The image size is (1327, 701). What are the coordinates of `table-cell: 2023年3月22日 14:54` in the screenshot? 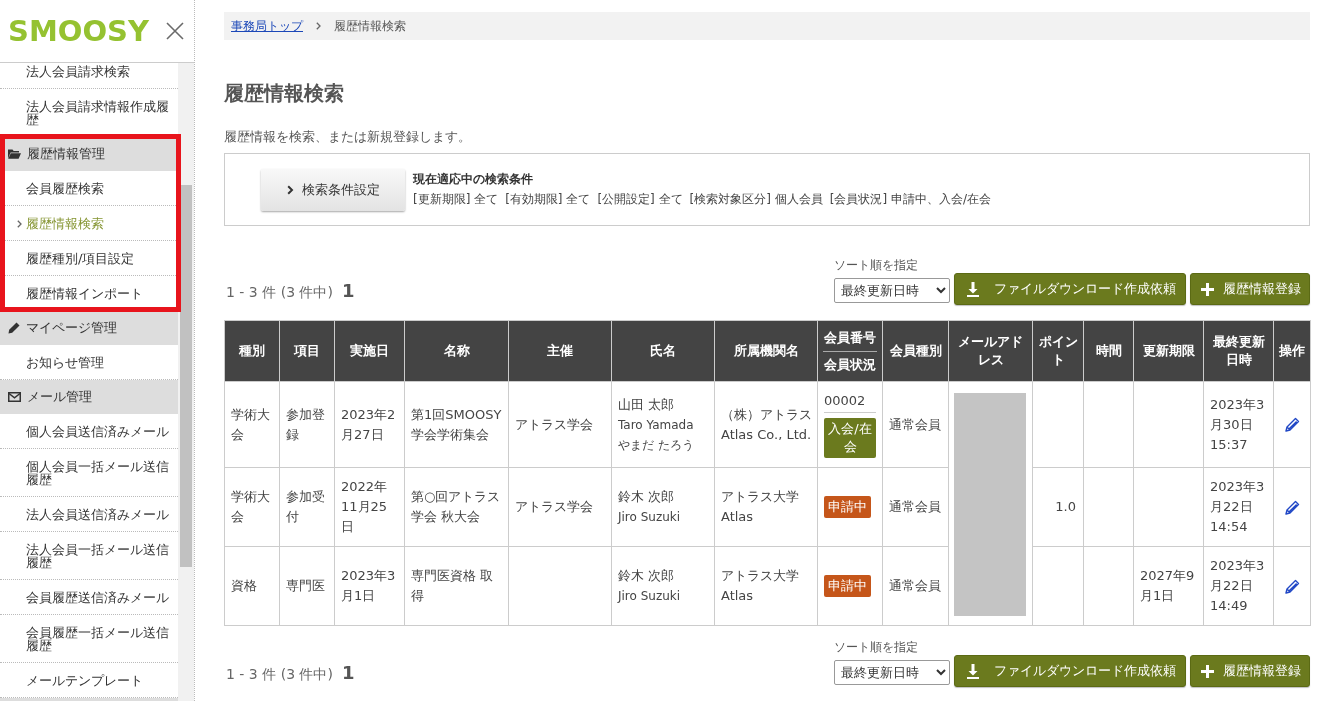 It's located at (1238, 507).